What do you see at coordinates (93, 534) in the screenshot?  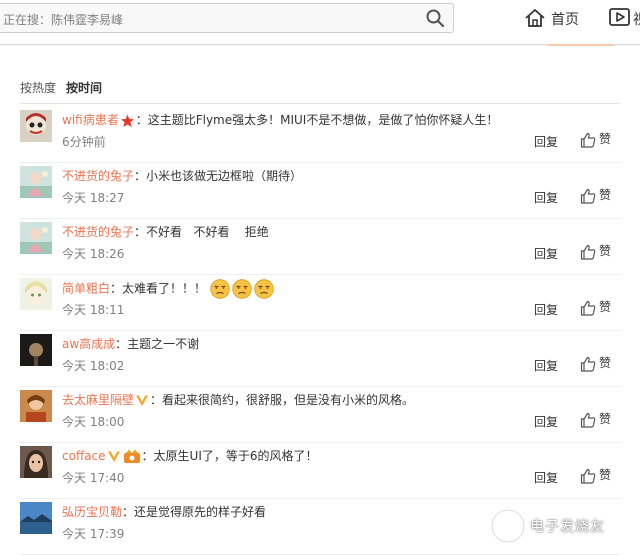 I see `comment-time: 今天 17:39` at bounding box center [93, 534].